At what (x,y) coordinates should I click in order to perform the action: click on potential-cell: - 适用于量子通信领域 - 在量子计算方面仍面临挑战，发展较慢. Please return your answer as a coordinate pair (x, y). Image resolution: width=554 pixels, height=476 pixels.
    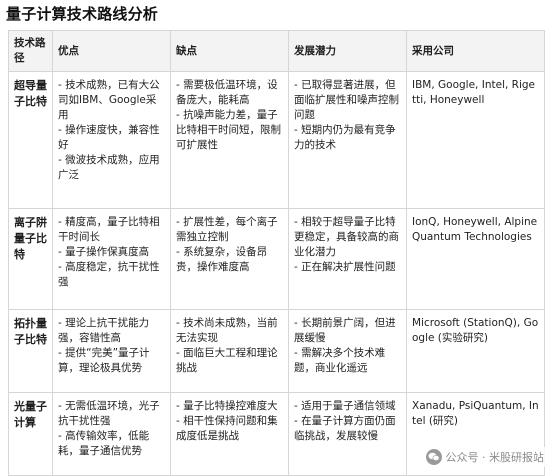
    Looking at the image, I should click on (347, 434).